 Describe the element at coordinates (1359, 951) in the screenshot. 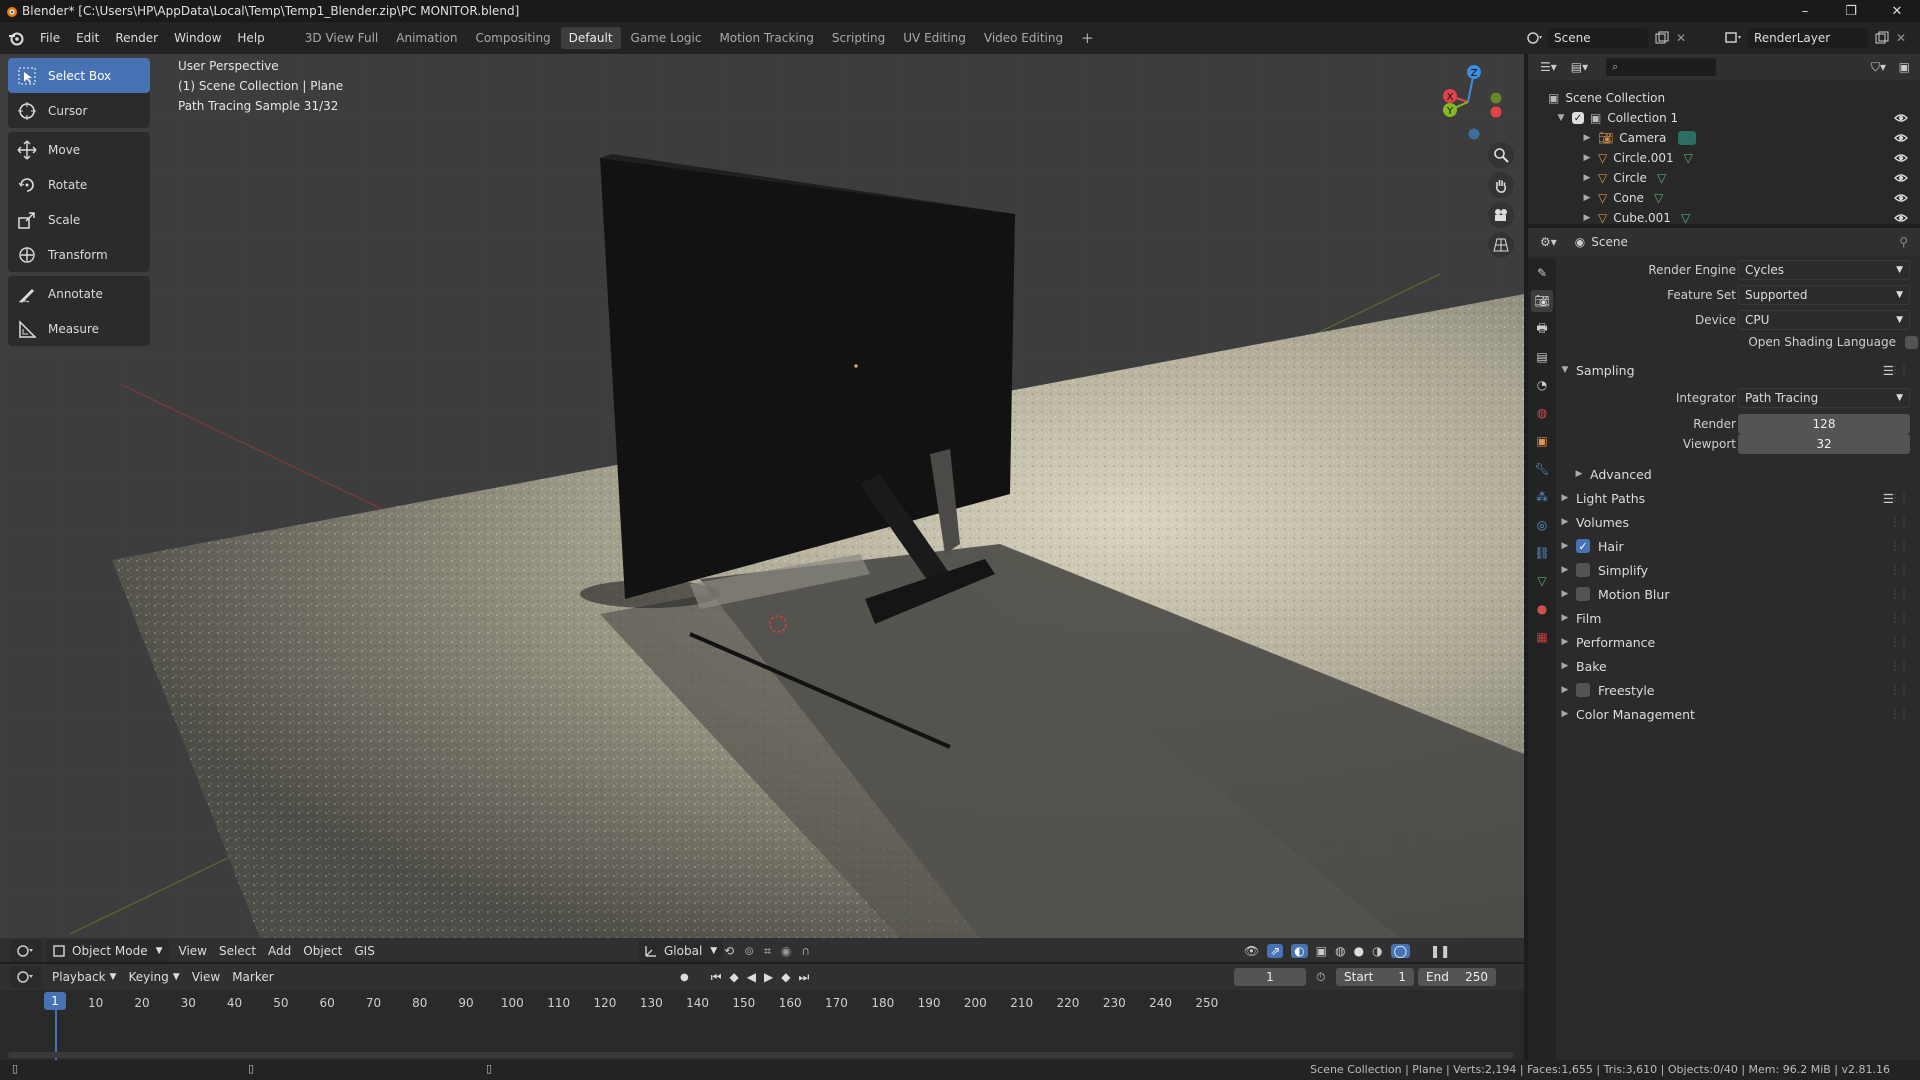

I see `solid-shading-icon: ●` at that location.